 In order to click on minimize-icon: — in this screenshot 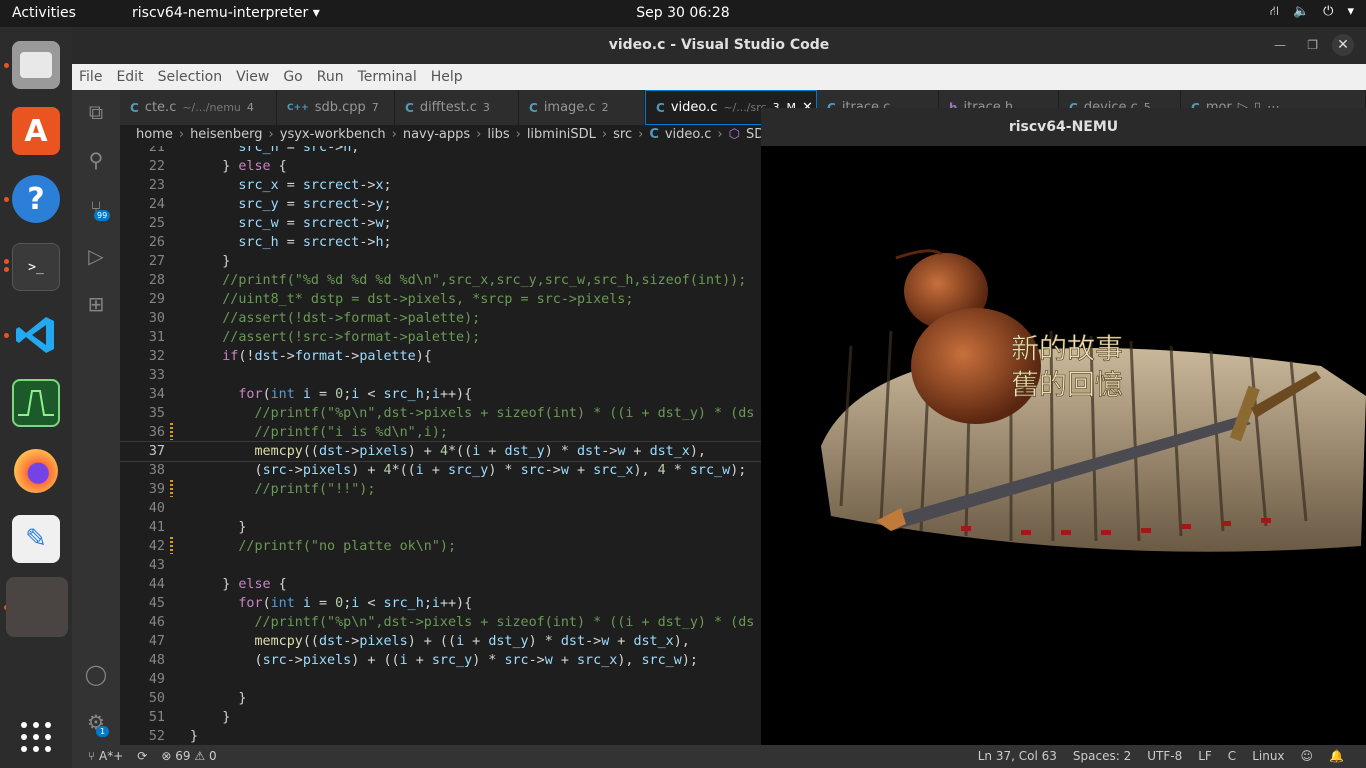, I will do `click(1280, 45)`.